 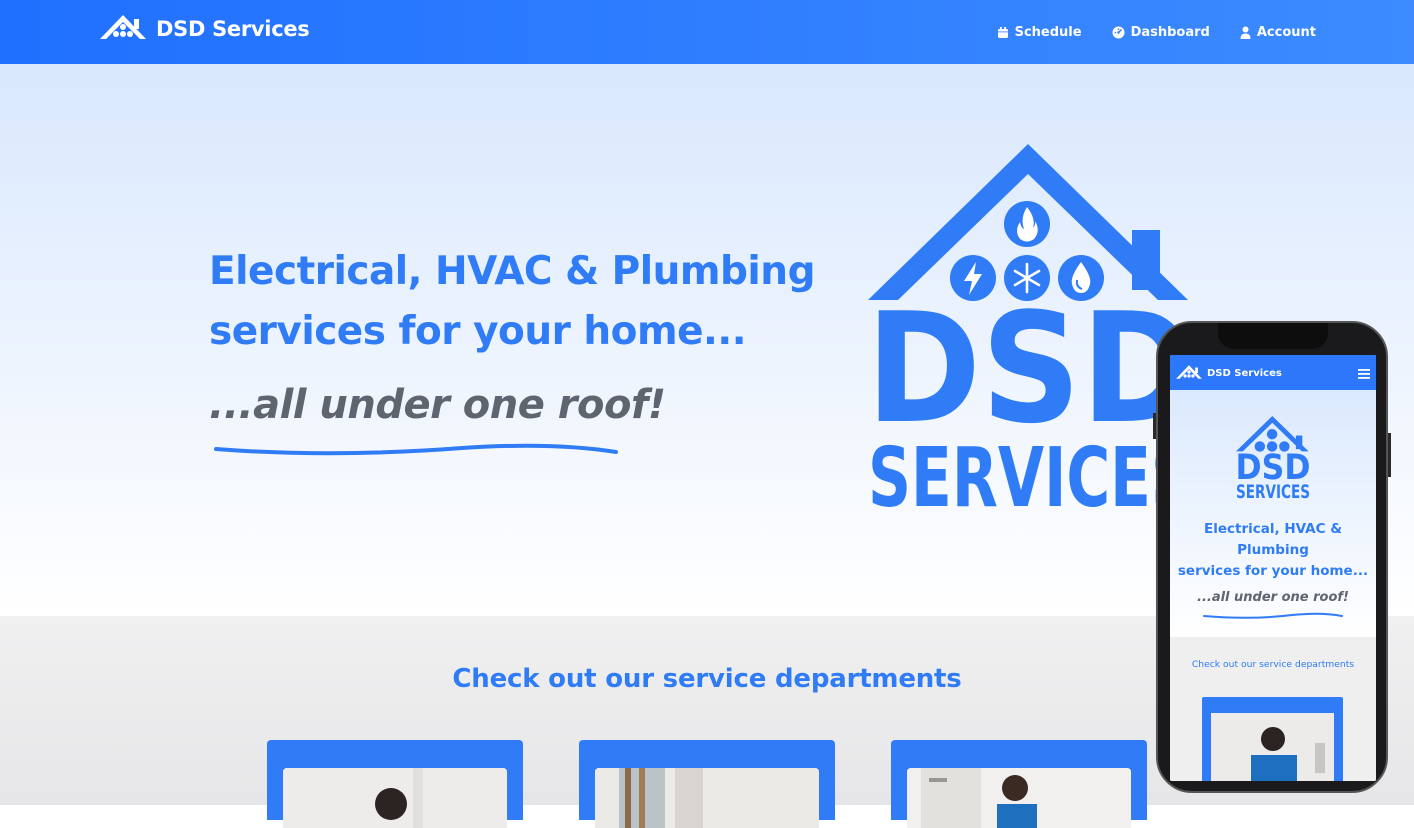 I want to click on nav-dashboard-label: Dashboard, so click(x=1170, y=32).